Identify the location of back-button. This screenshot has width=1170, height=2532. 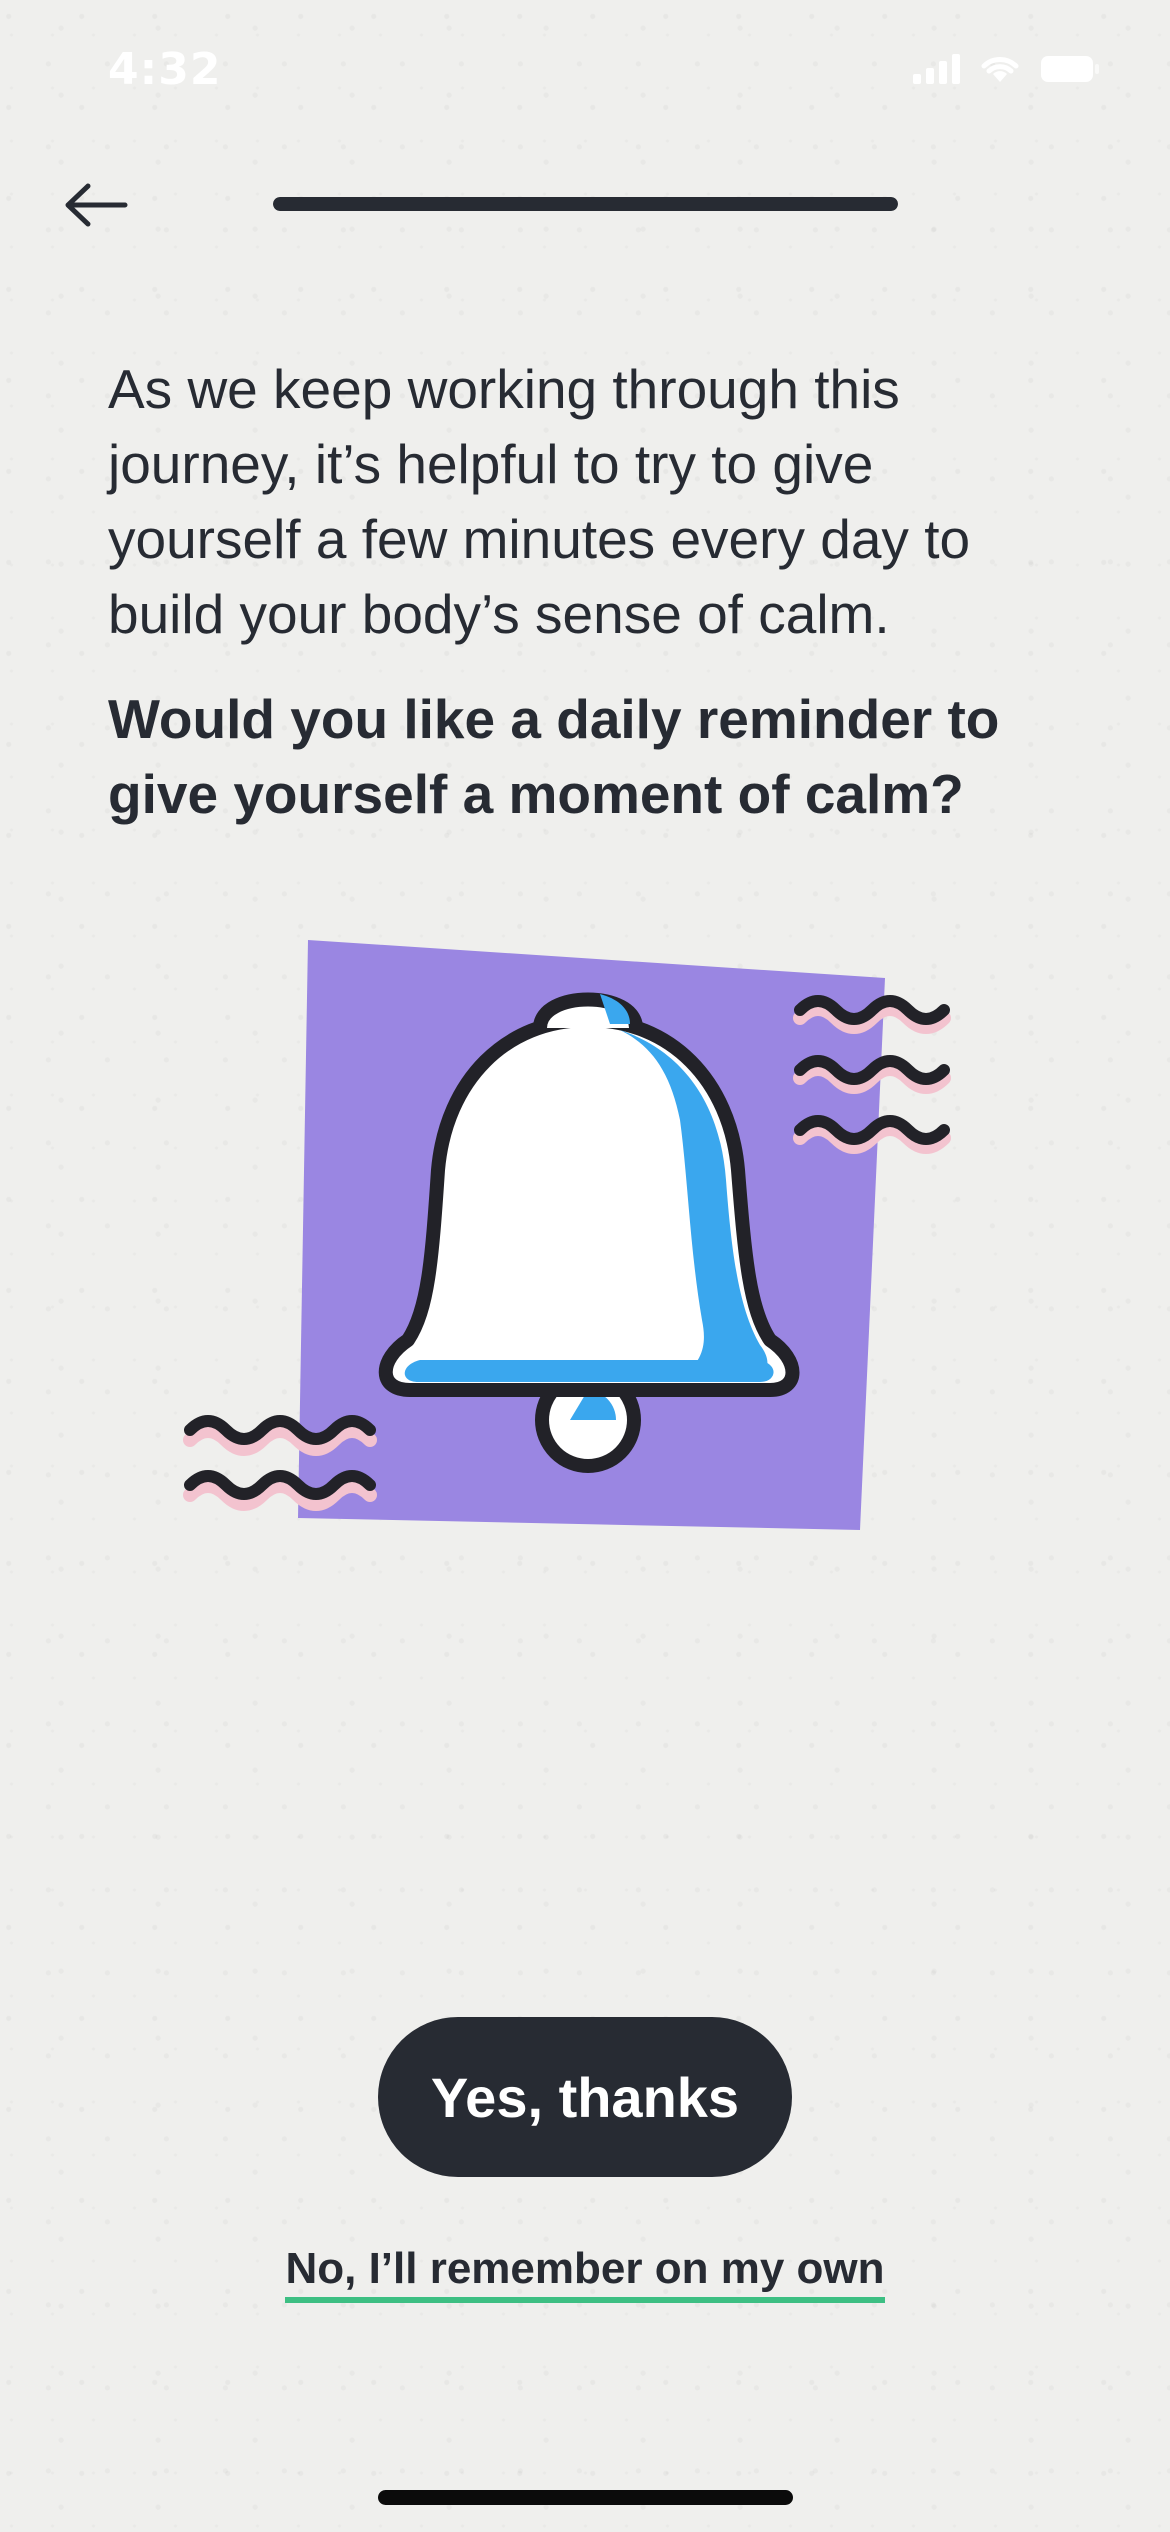
(95, 205).